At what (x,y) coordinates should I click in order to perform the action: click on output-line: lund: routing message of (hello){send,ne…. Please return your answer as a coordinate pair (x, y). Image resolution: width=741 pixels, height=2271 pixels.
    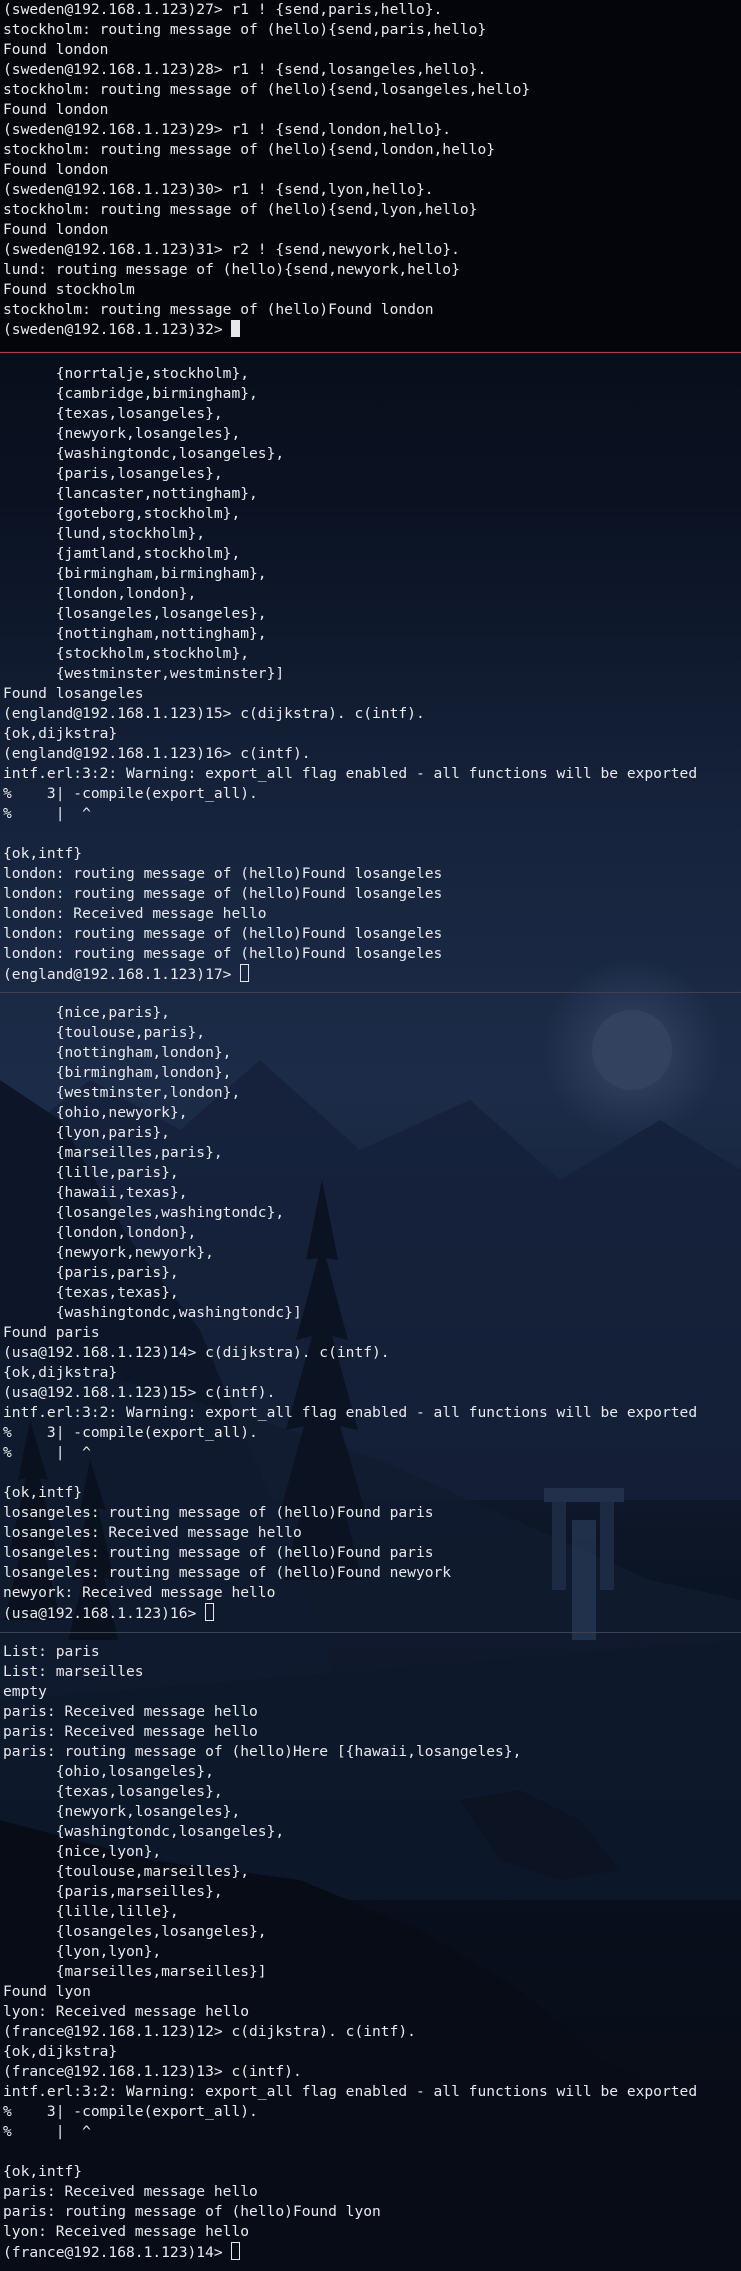
    Looking at the image, I should click on (231, 269).